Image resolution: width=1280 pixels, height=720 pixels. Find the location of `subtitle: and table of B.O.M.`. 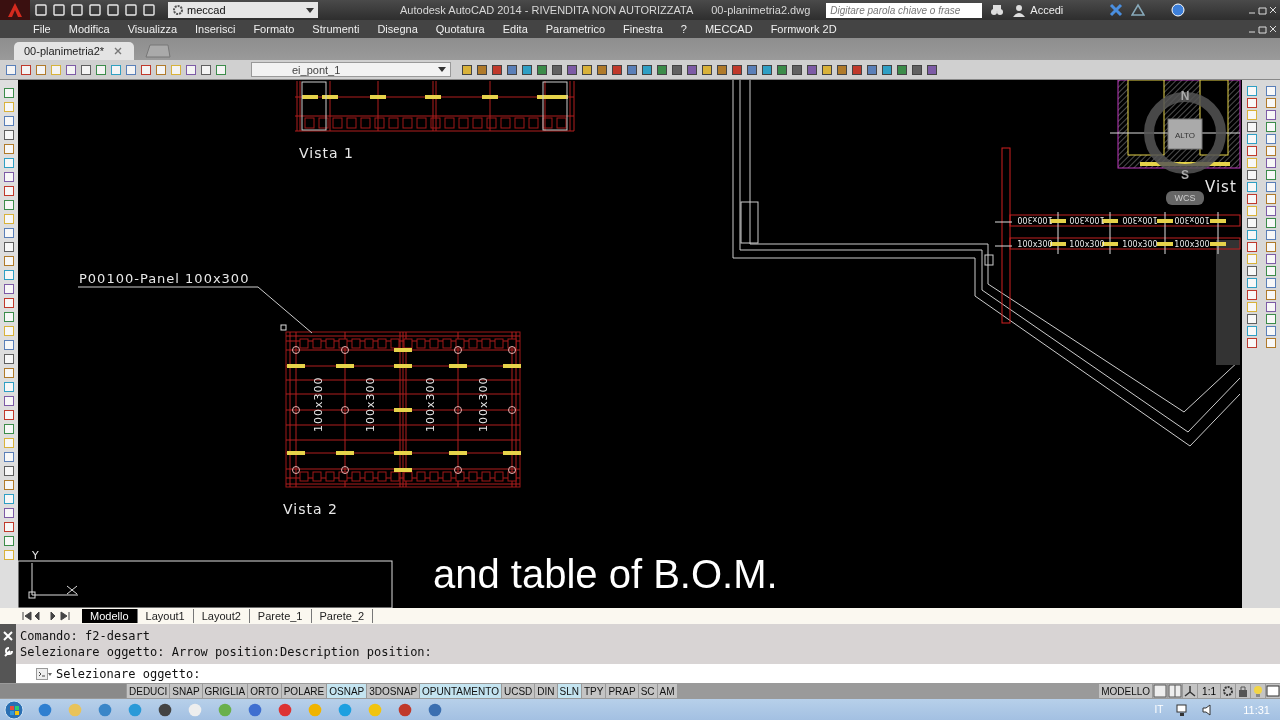

subtitle: and table of B.O.M. is located at coordinates (605, 574).